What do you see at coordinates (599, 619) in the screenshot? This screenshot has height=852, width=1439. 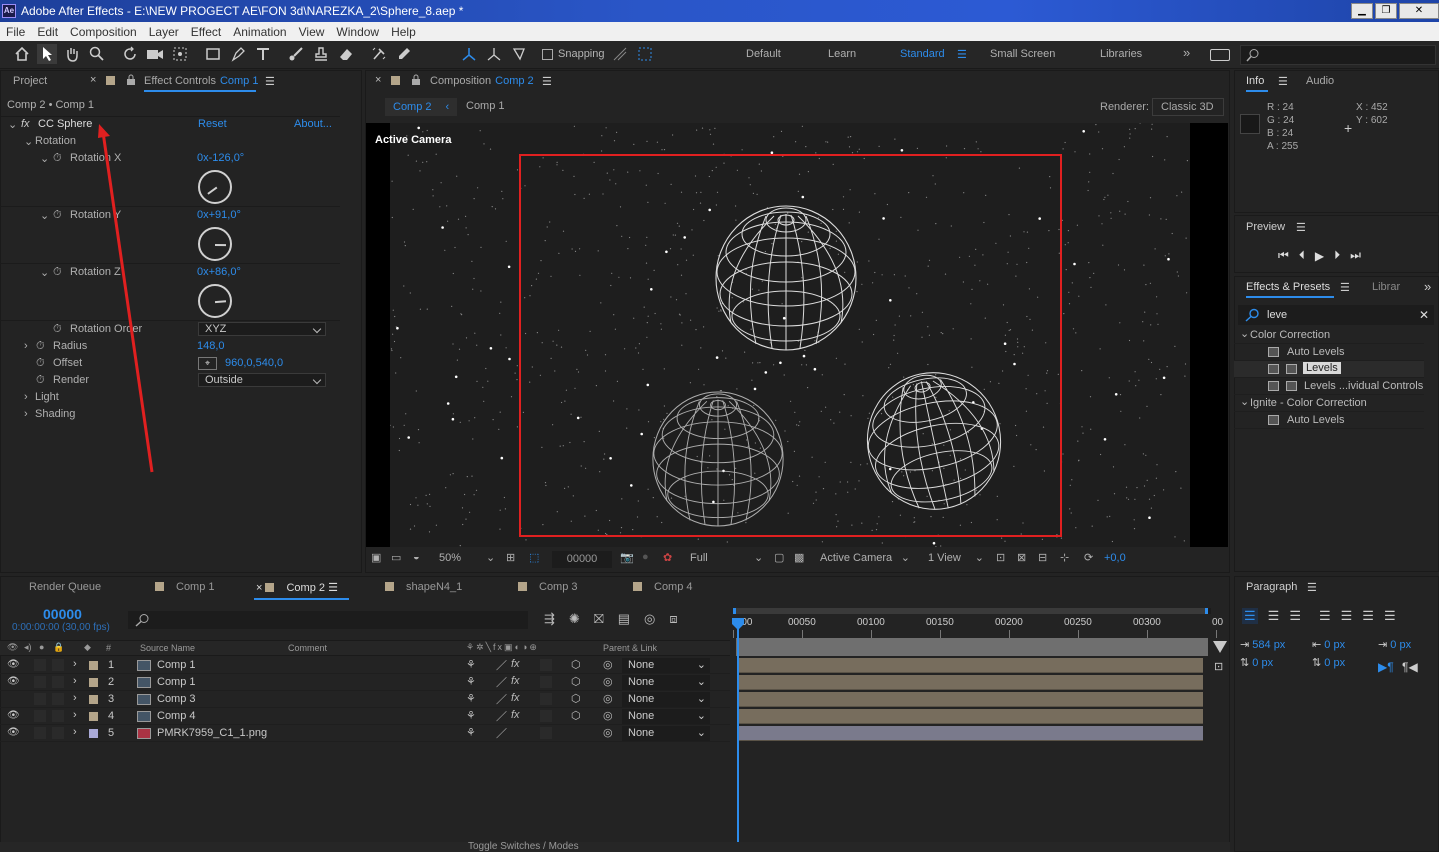 I see `shy-layers-icon: ⛝` at bounding box center [599, 619].